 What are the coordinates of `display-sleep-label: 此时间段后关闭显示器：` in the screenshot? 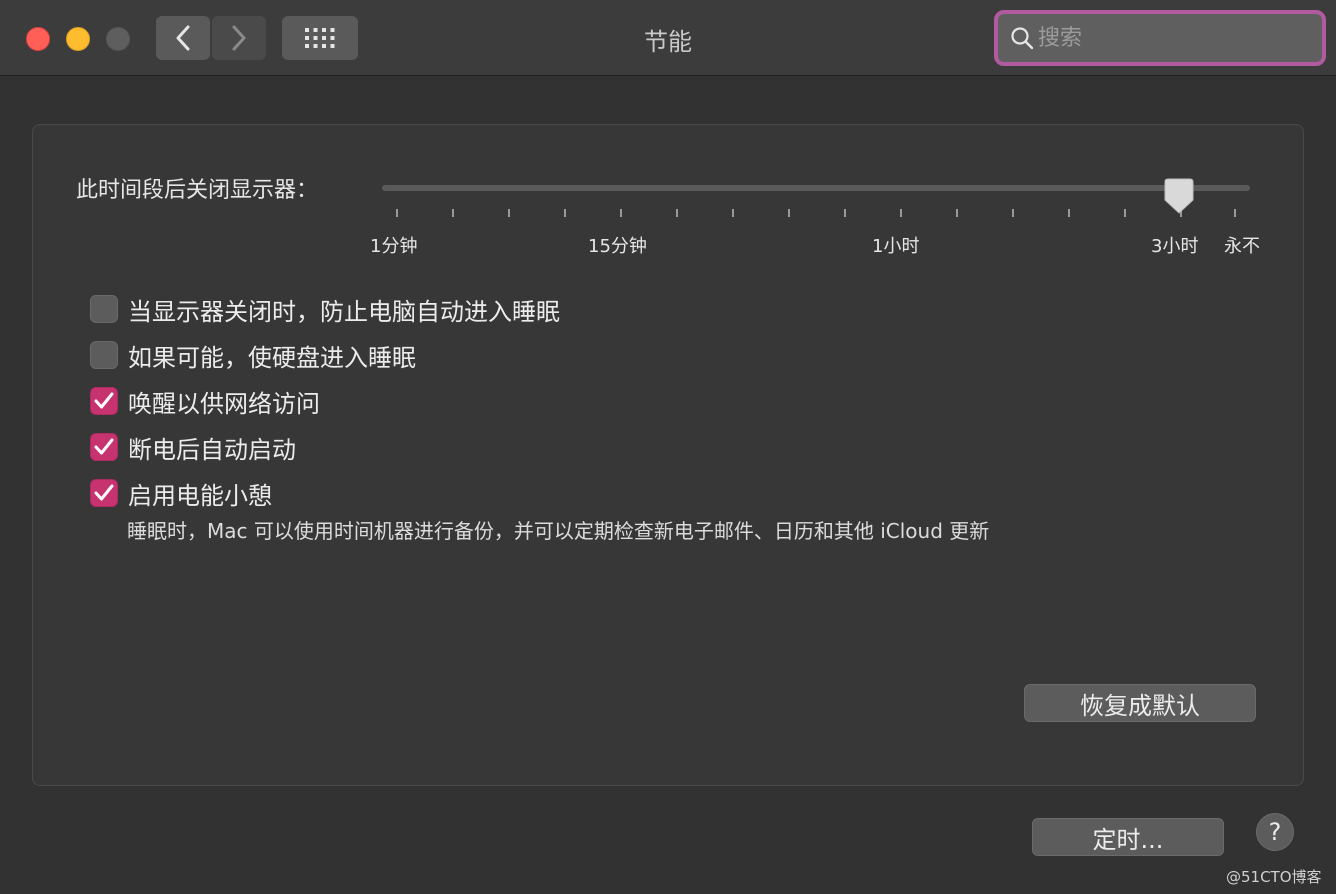 It's located at (197, 190).